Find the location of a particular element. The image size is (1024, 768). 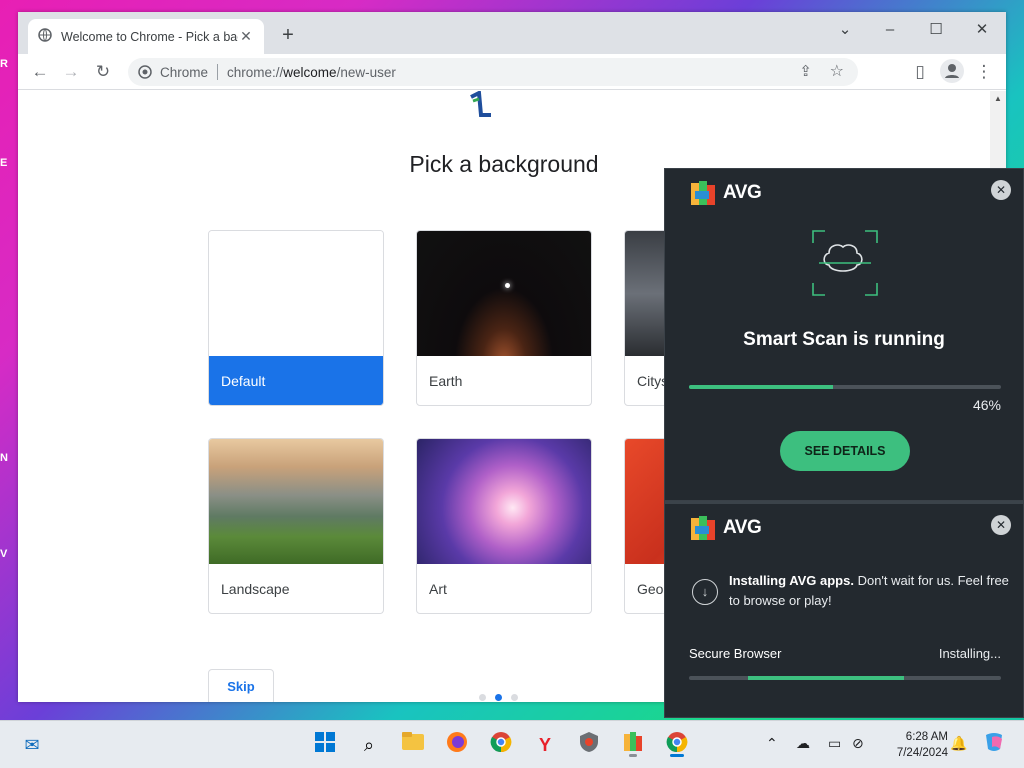

tab-welcome: Welcome to Chrome - Pick a bac ✕ is located at coordinates (146, 36).